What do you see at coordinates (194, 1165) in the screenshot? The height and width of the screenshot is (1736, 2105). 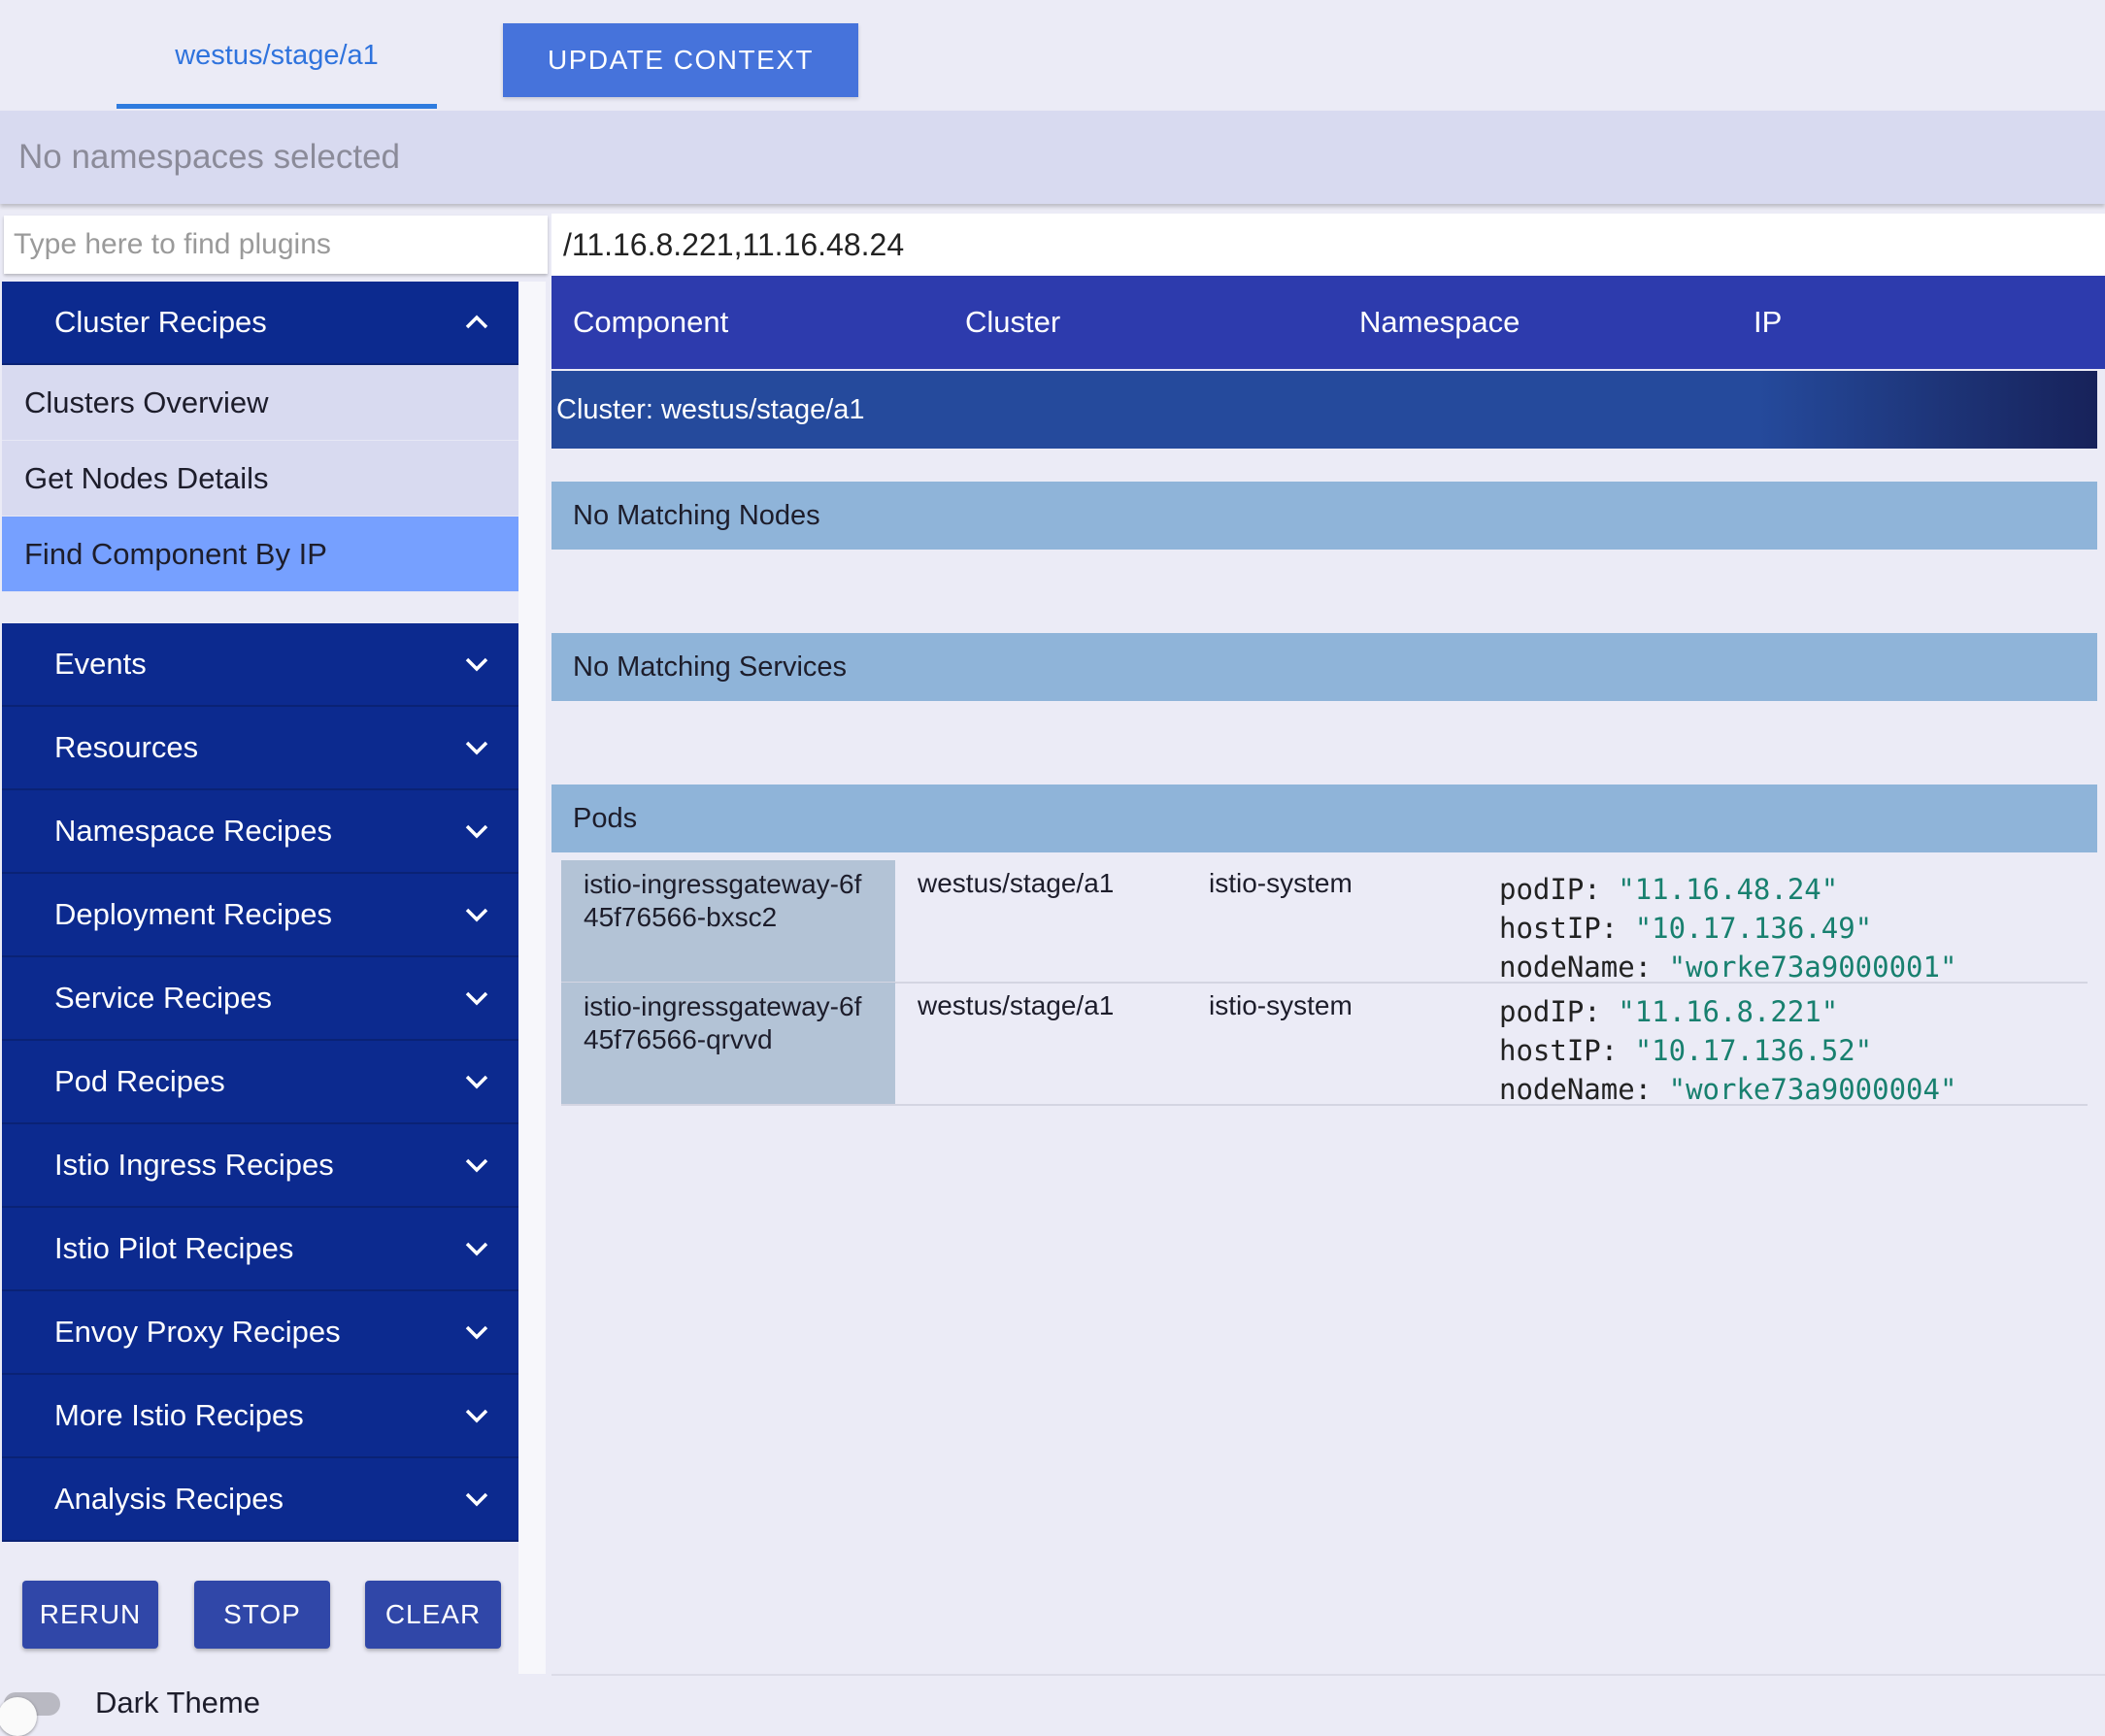 I see `group-label: Istio Ingress Recipes` at bounding box center [194, 1165].